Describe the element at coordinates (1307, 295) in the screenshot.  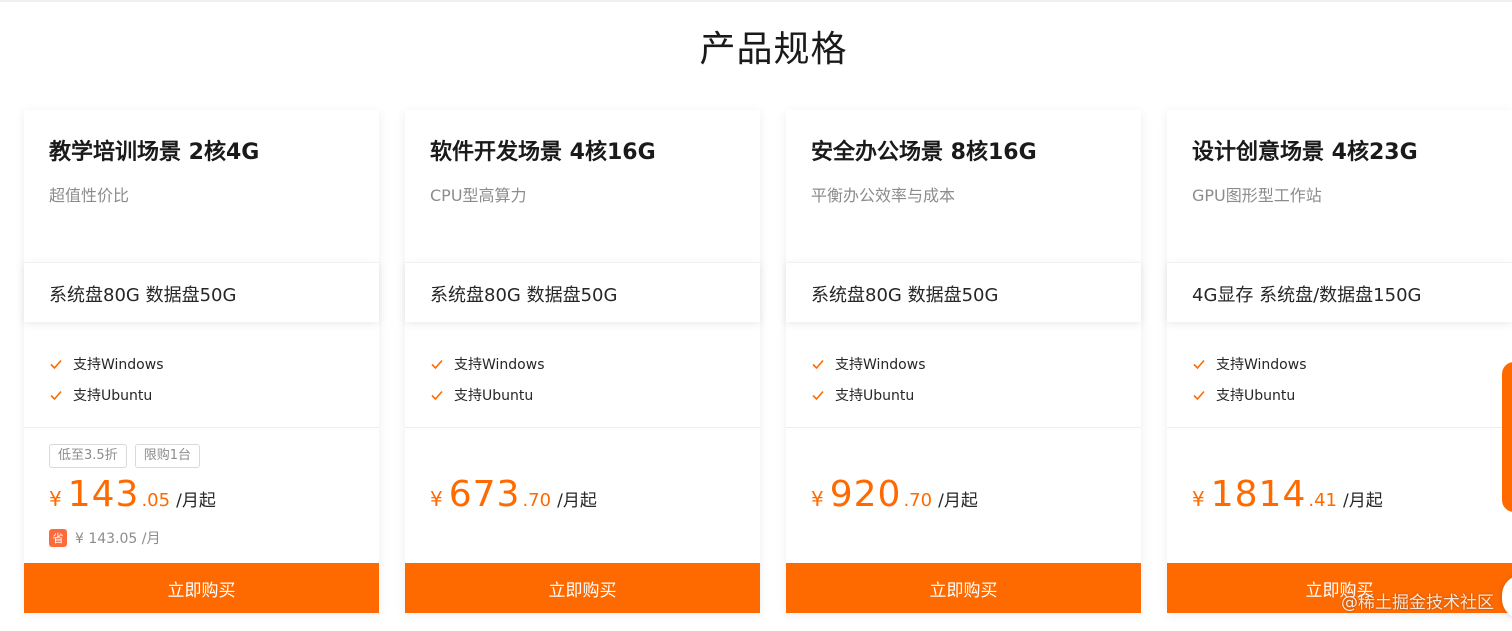
I see `spec-text: 4G显存 系统盘/数据盘150G` at that location.